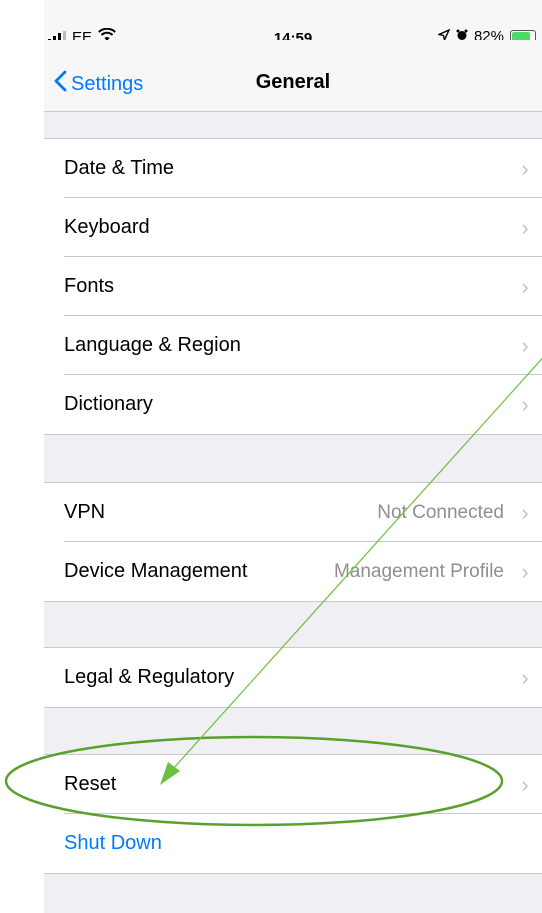 Image resolution: width=542 pixels, height=913 pixels. Describe the element at coordinates (107, 227) in the screenshot. I see `row-label: Keyboard` at that location.